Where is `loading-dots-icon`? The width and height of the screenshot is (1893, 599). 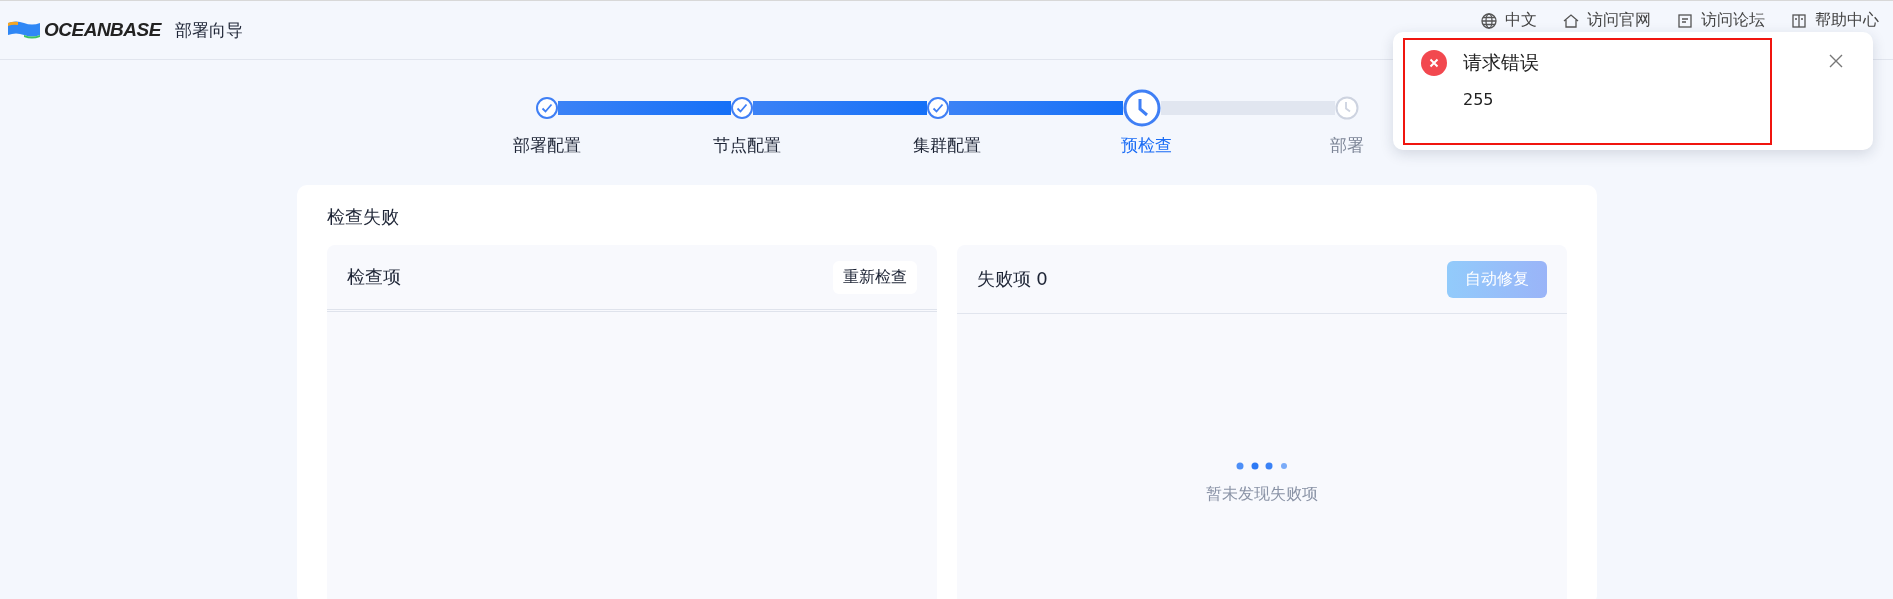 loading-dots-icon is located at coordinates (1261, 466).